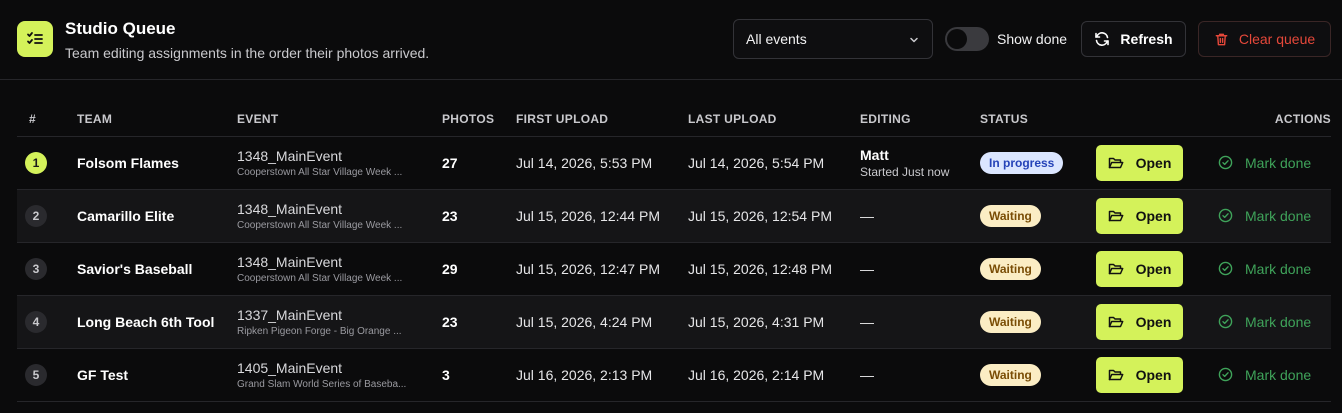  I want to click on col-actions: ACTIONS, so click(1263, 119).